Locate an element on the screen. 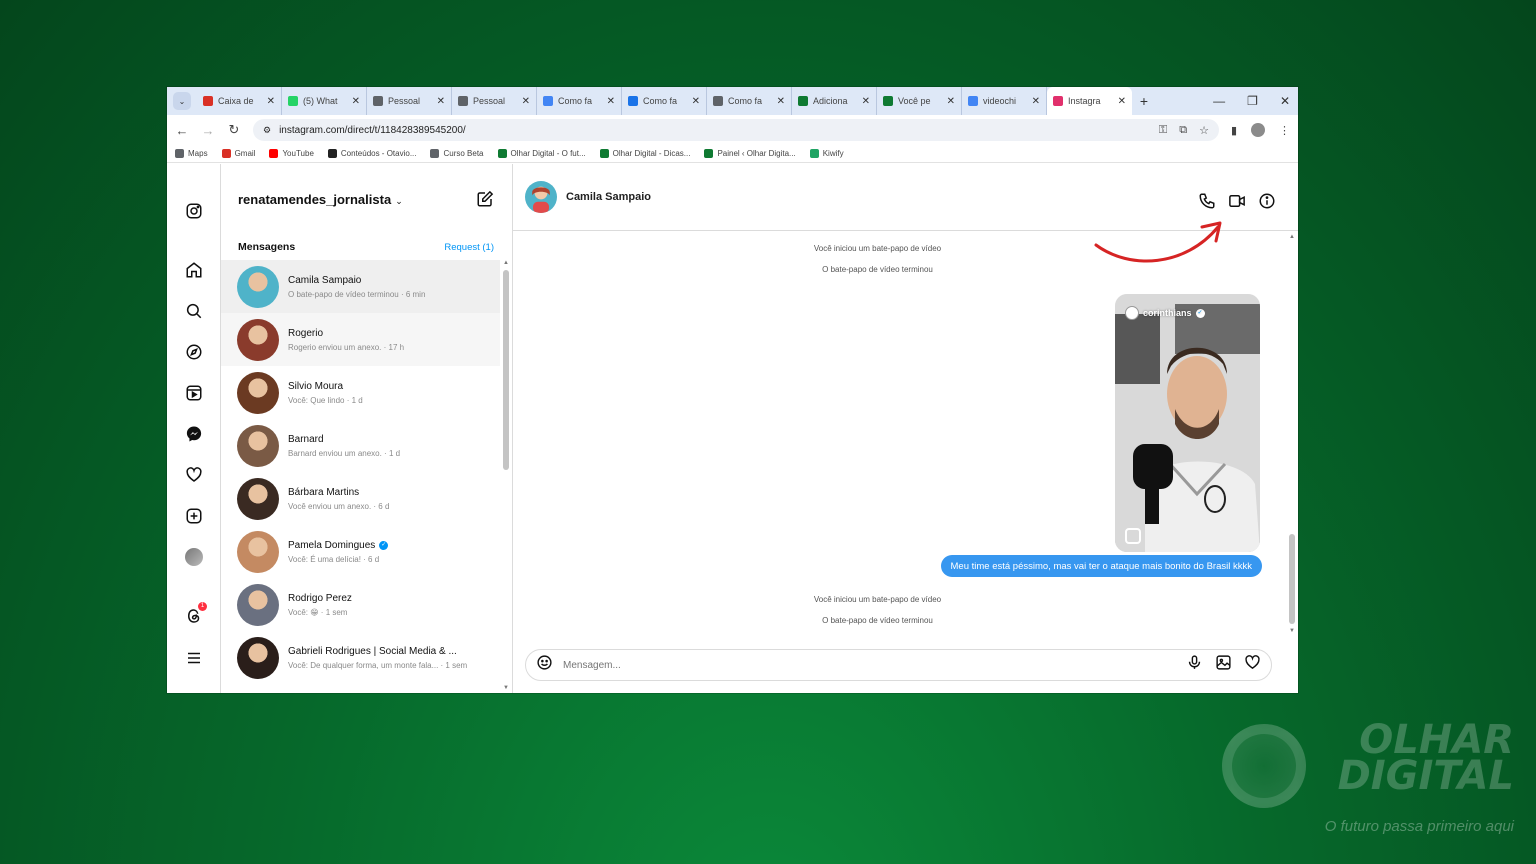 This screenshot has height=864, width=1536. browser-tab: Instagra ✕ is located at coordinates (1089, 101).